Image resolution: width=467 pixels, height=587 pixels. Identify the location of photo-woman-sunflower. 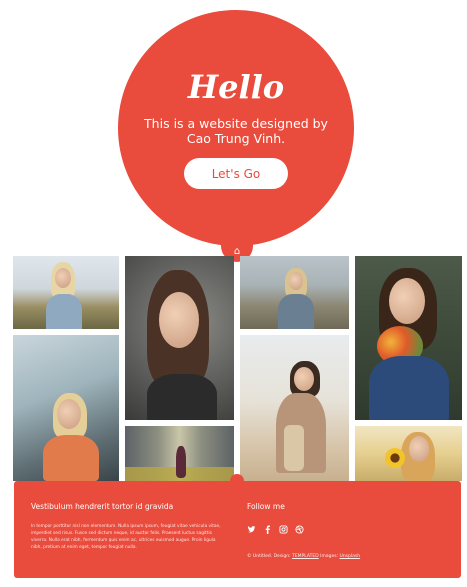
(408, 453).